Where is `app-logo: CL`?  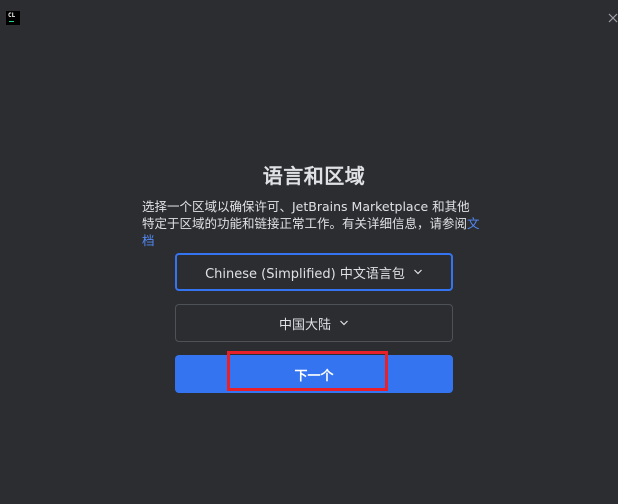
app-logo: CL is located at coordinates (13, 18).